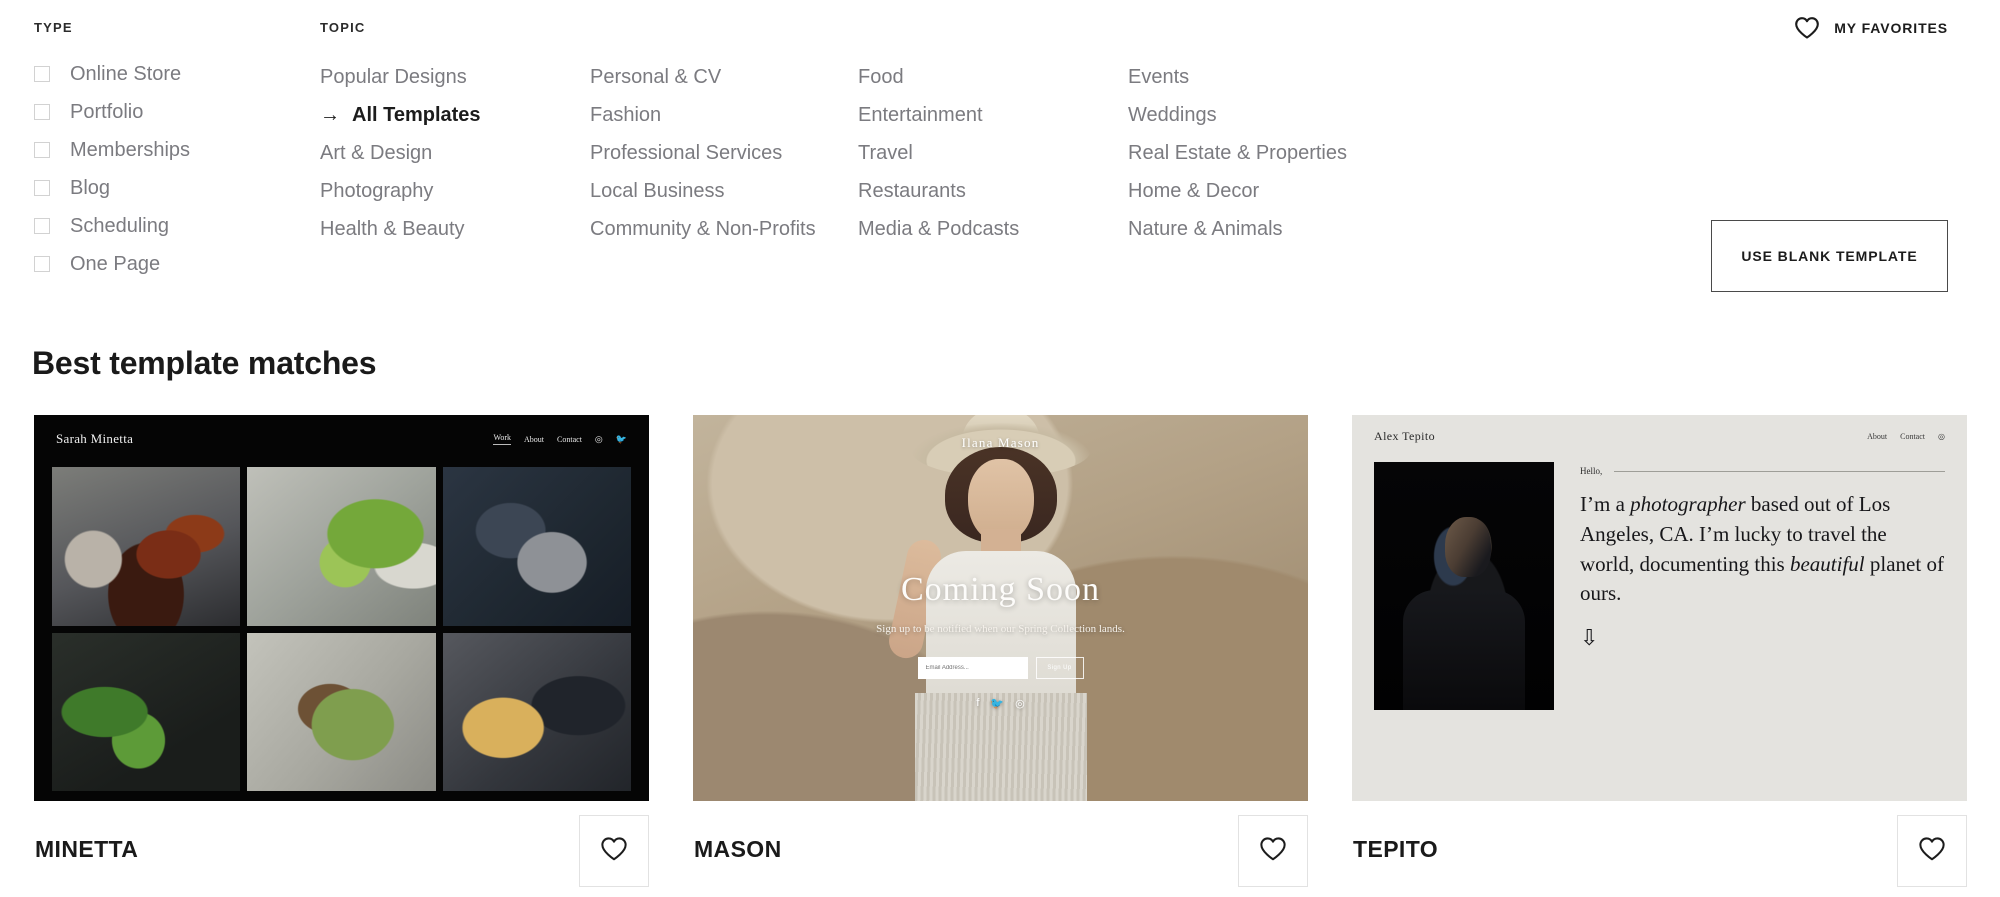  What do you see at coordinates (885, 152) in the screenshot?
I see `topic-item-label: Travel` at bounding box center [885, 152].